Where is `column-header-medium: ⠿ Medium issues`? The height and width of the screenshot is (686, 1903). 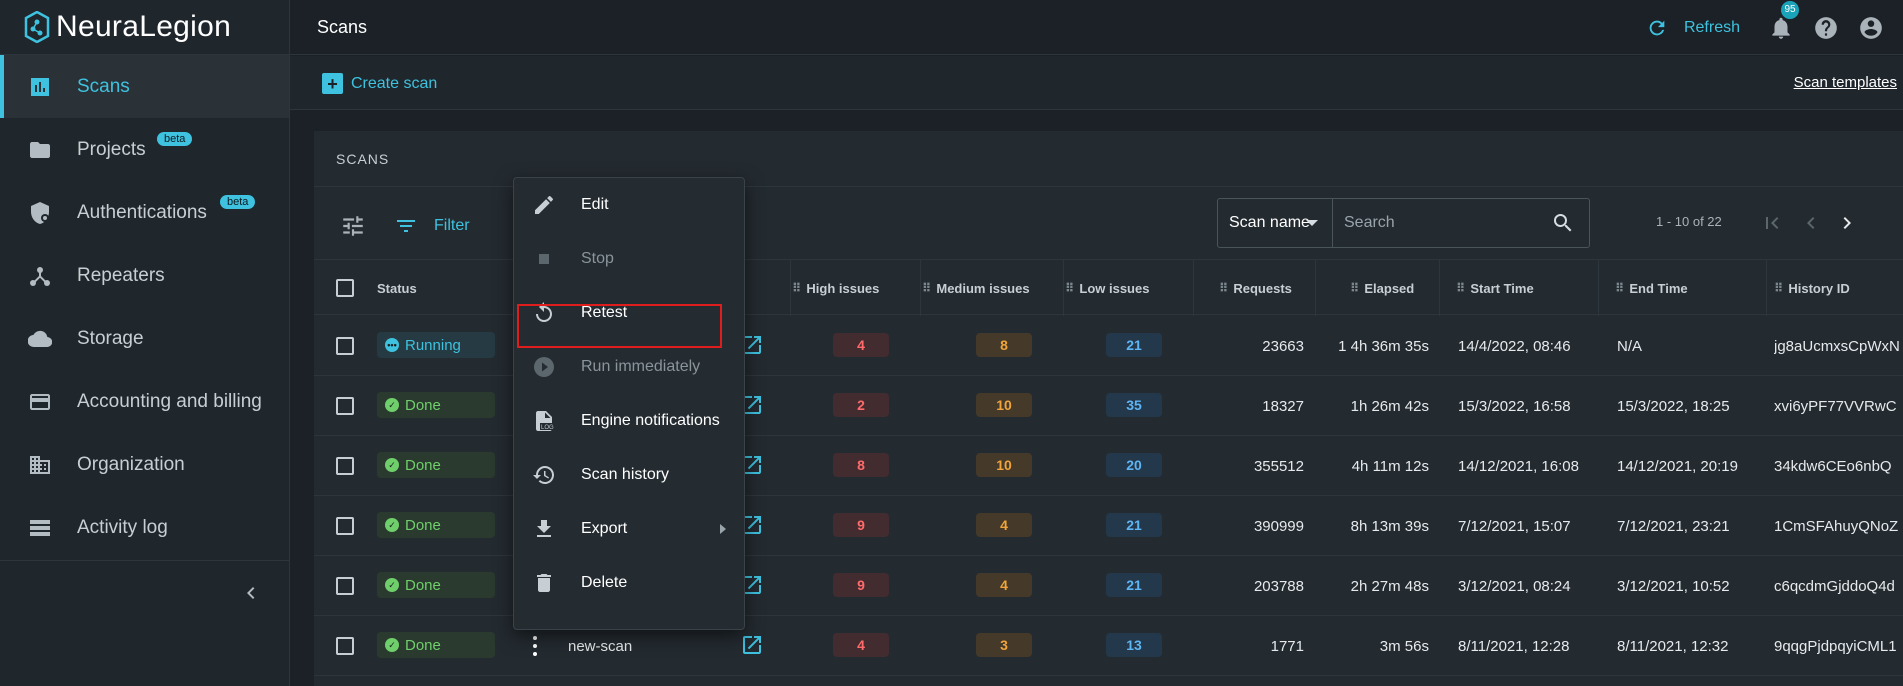 column-header-medium: ⠿ Medium issues is located at coordinates (976, 288).